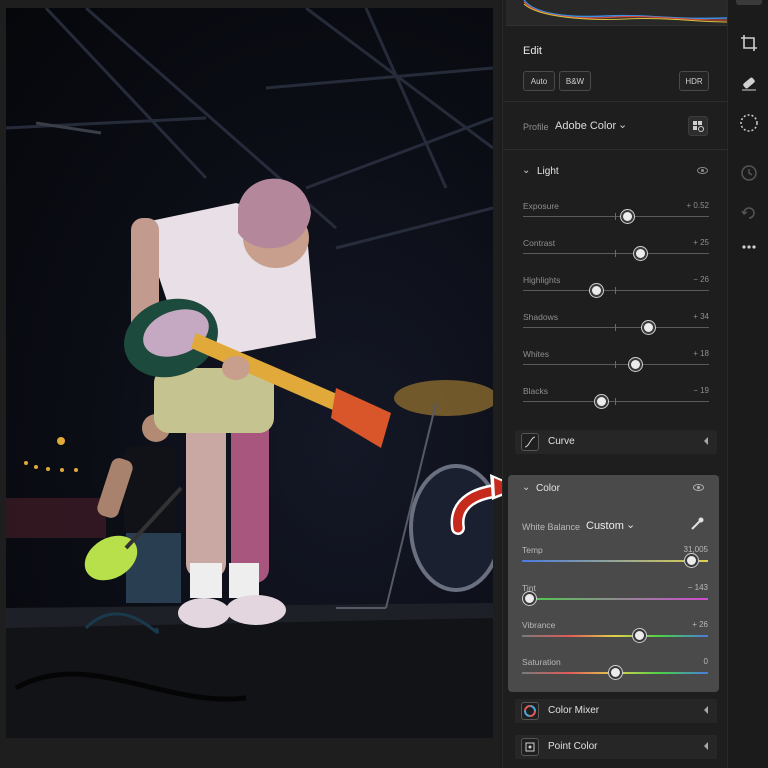 The image size is (768, 768). I want to click on slider-blacks: Blacks − 19, so click(616, 401).